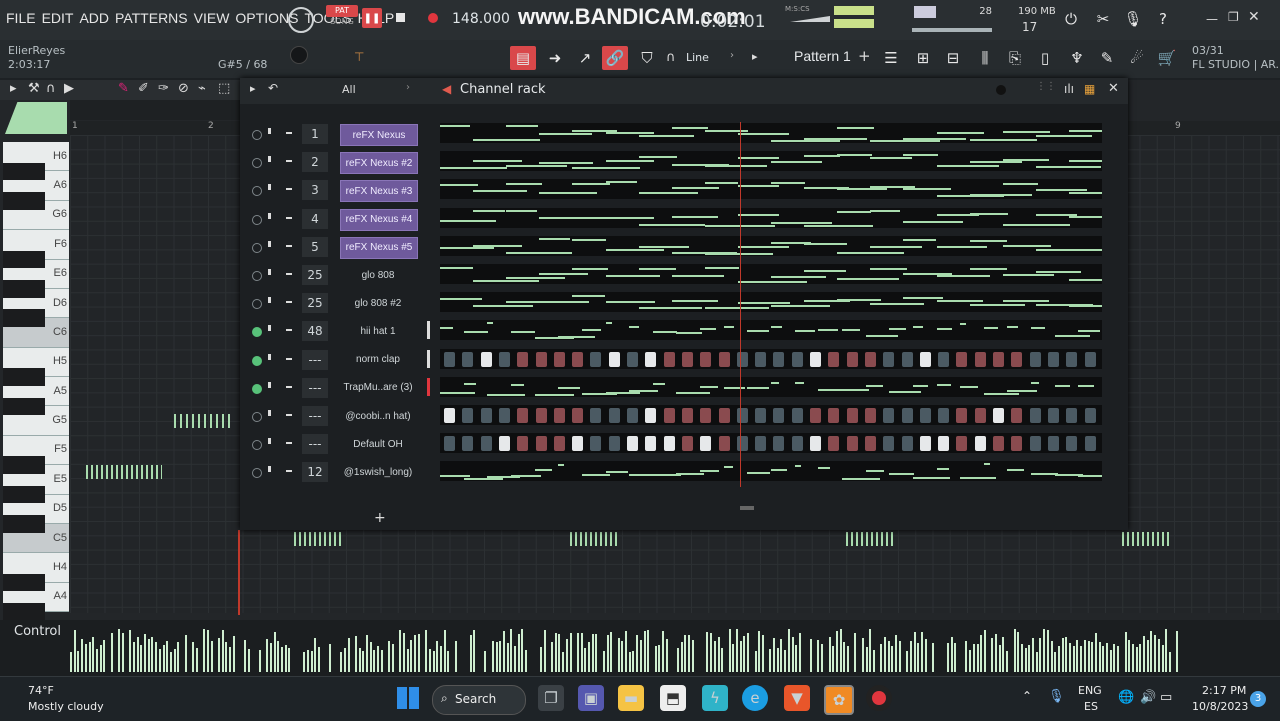  Describe the element at coordinates (37, 631) in the screenshot. I see `control-label: Control` at that location.